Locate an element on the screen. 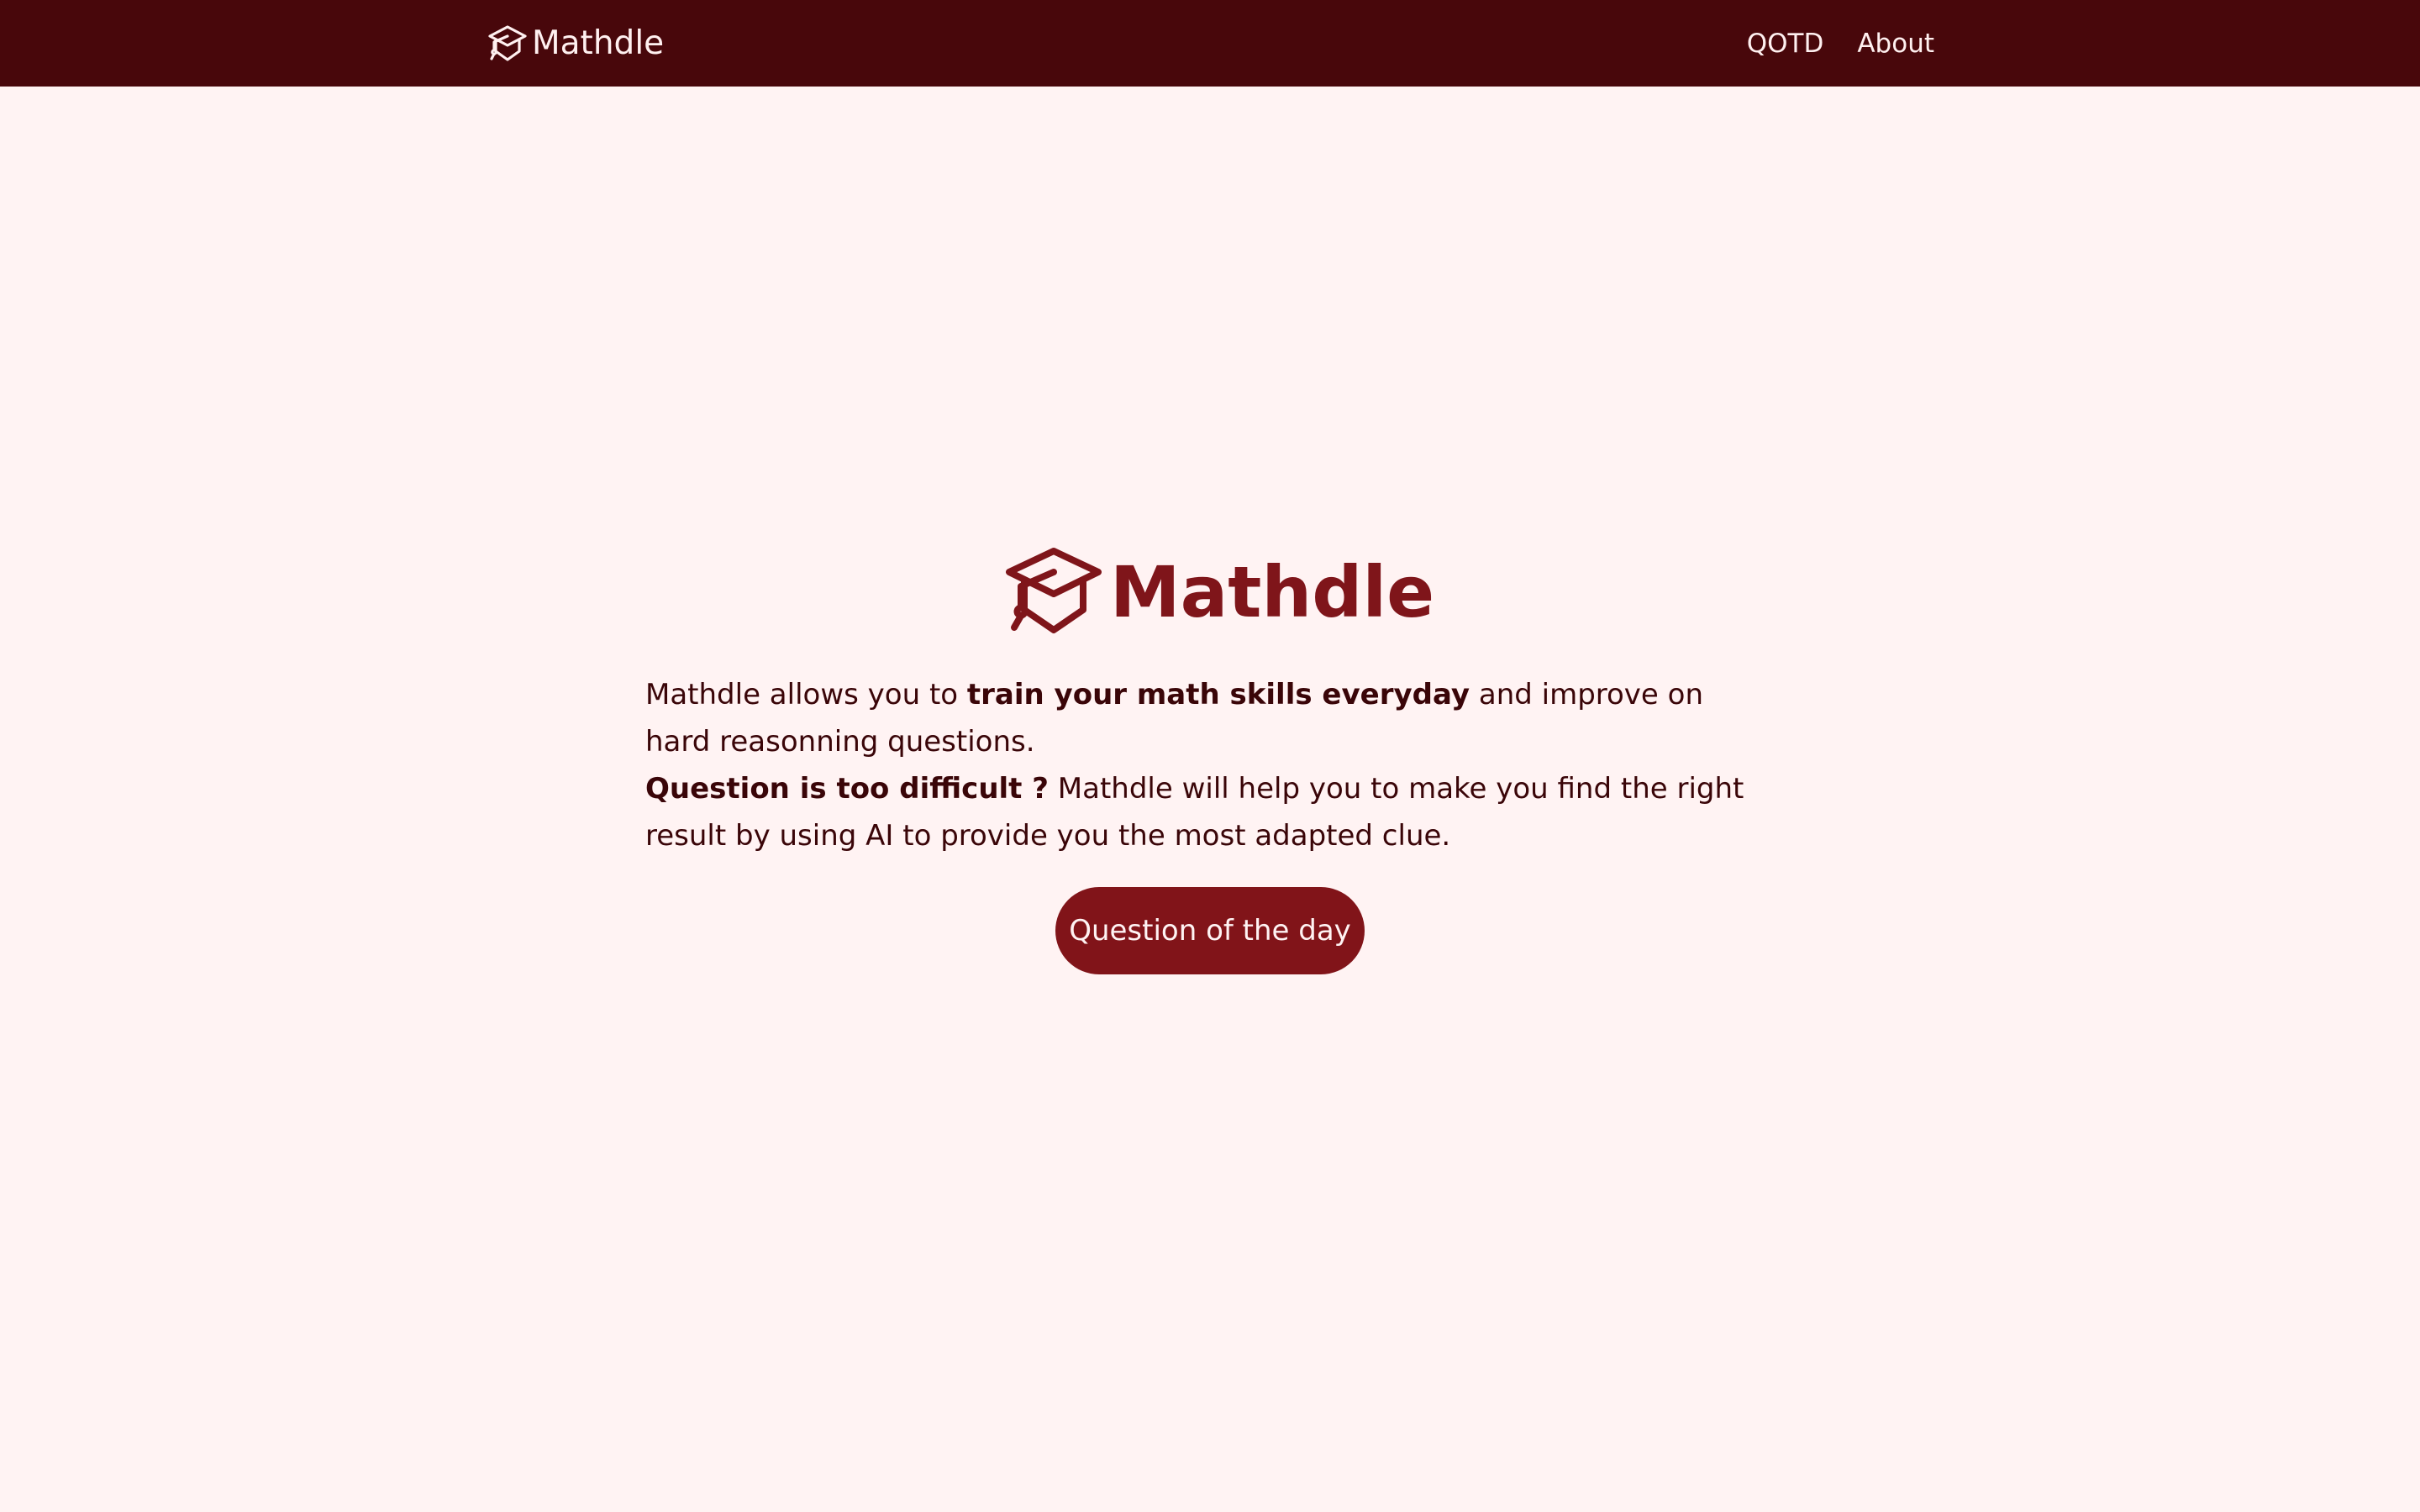 The height and width of the screenshot is (1512, 2420). intro-1-prefix: Mathdle allows you to is located at coordinates (806, 694).